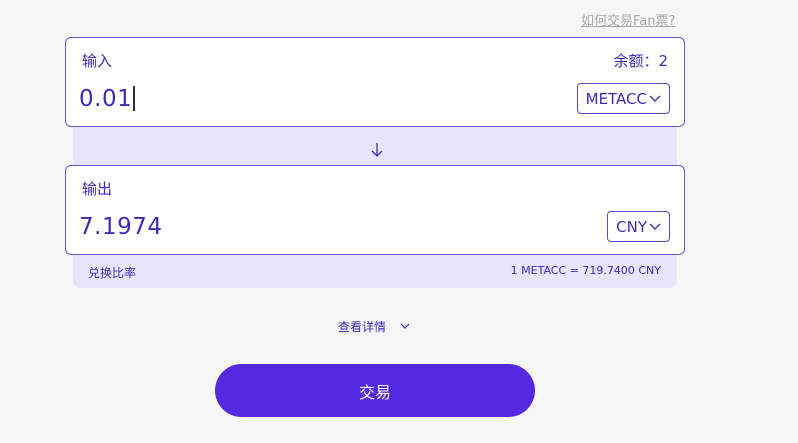  I want to click on input-token-select: METACC, so click(623, 98).